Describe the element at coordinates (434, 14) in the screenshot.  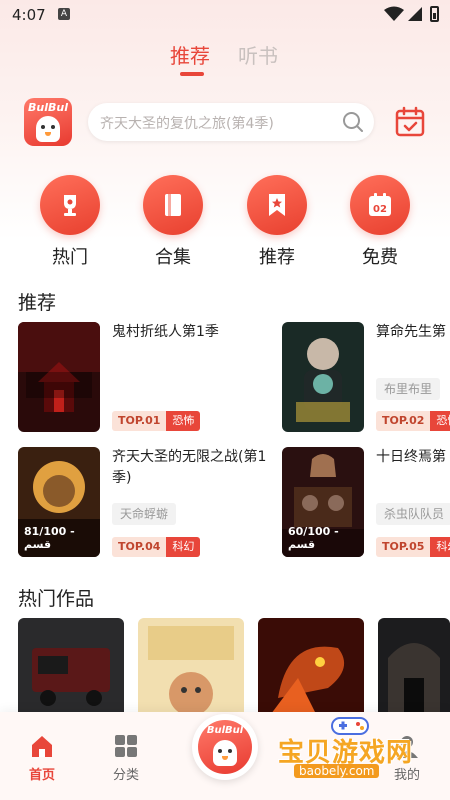
I see `battery-icon` at that location.